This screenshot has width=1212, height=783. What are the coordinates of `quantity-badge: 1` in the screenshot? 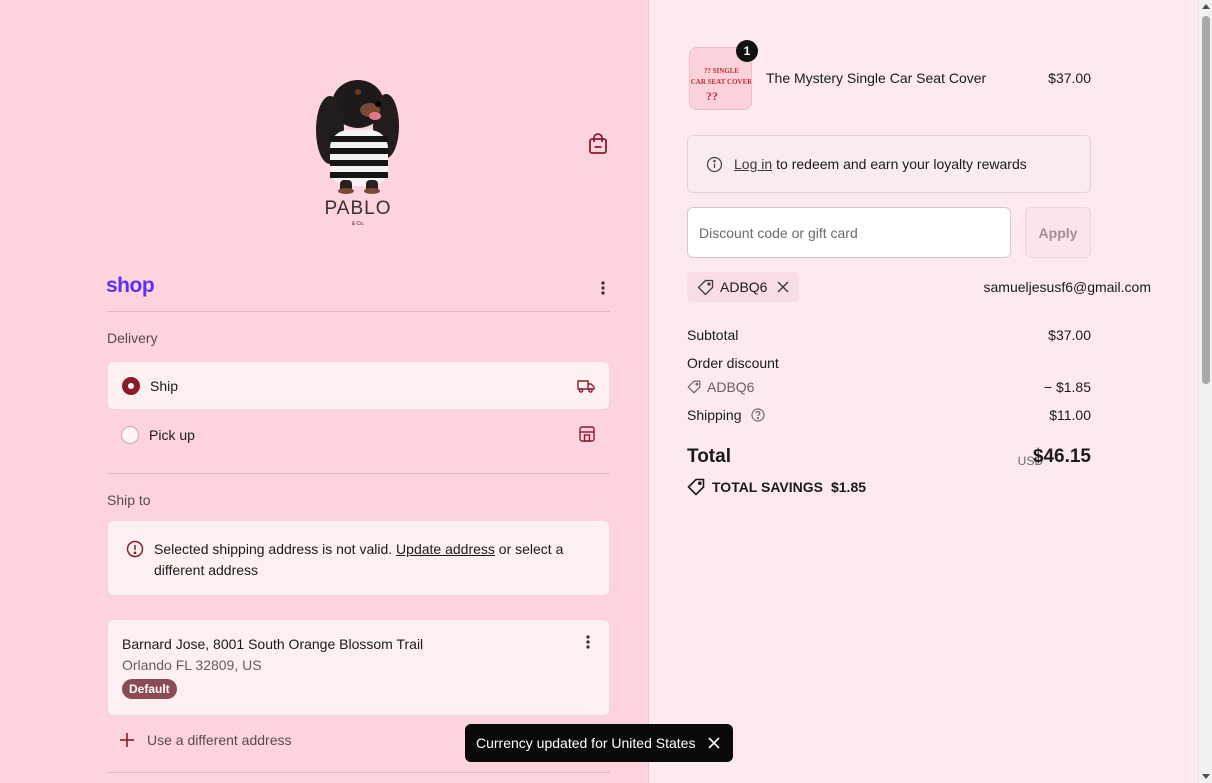 It's located at (747, 51).